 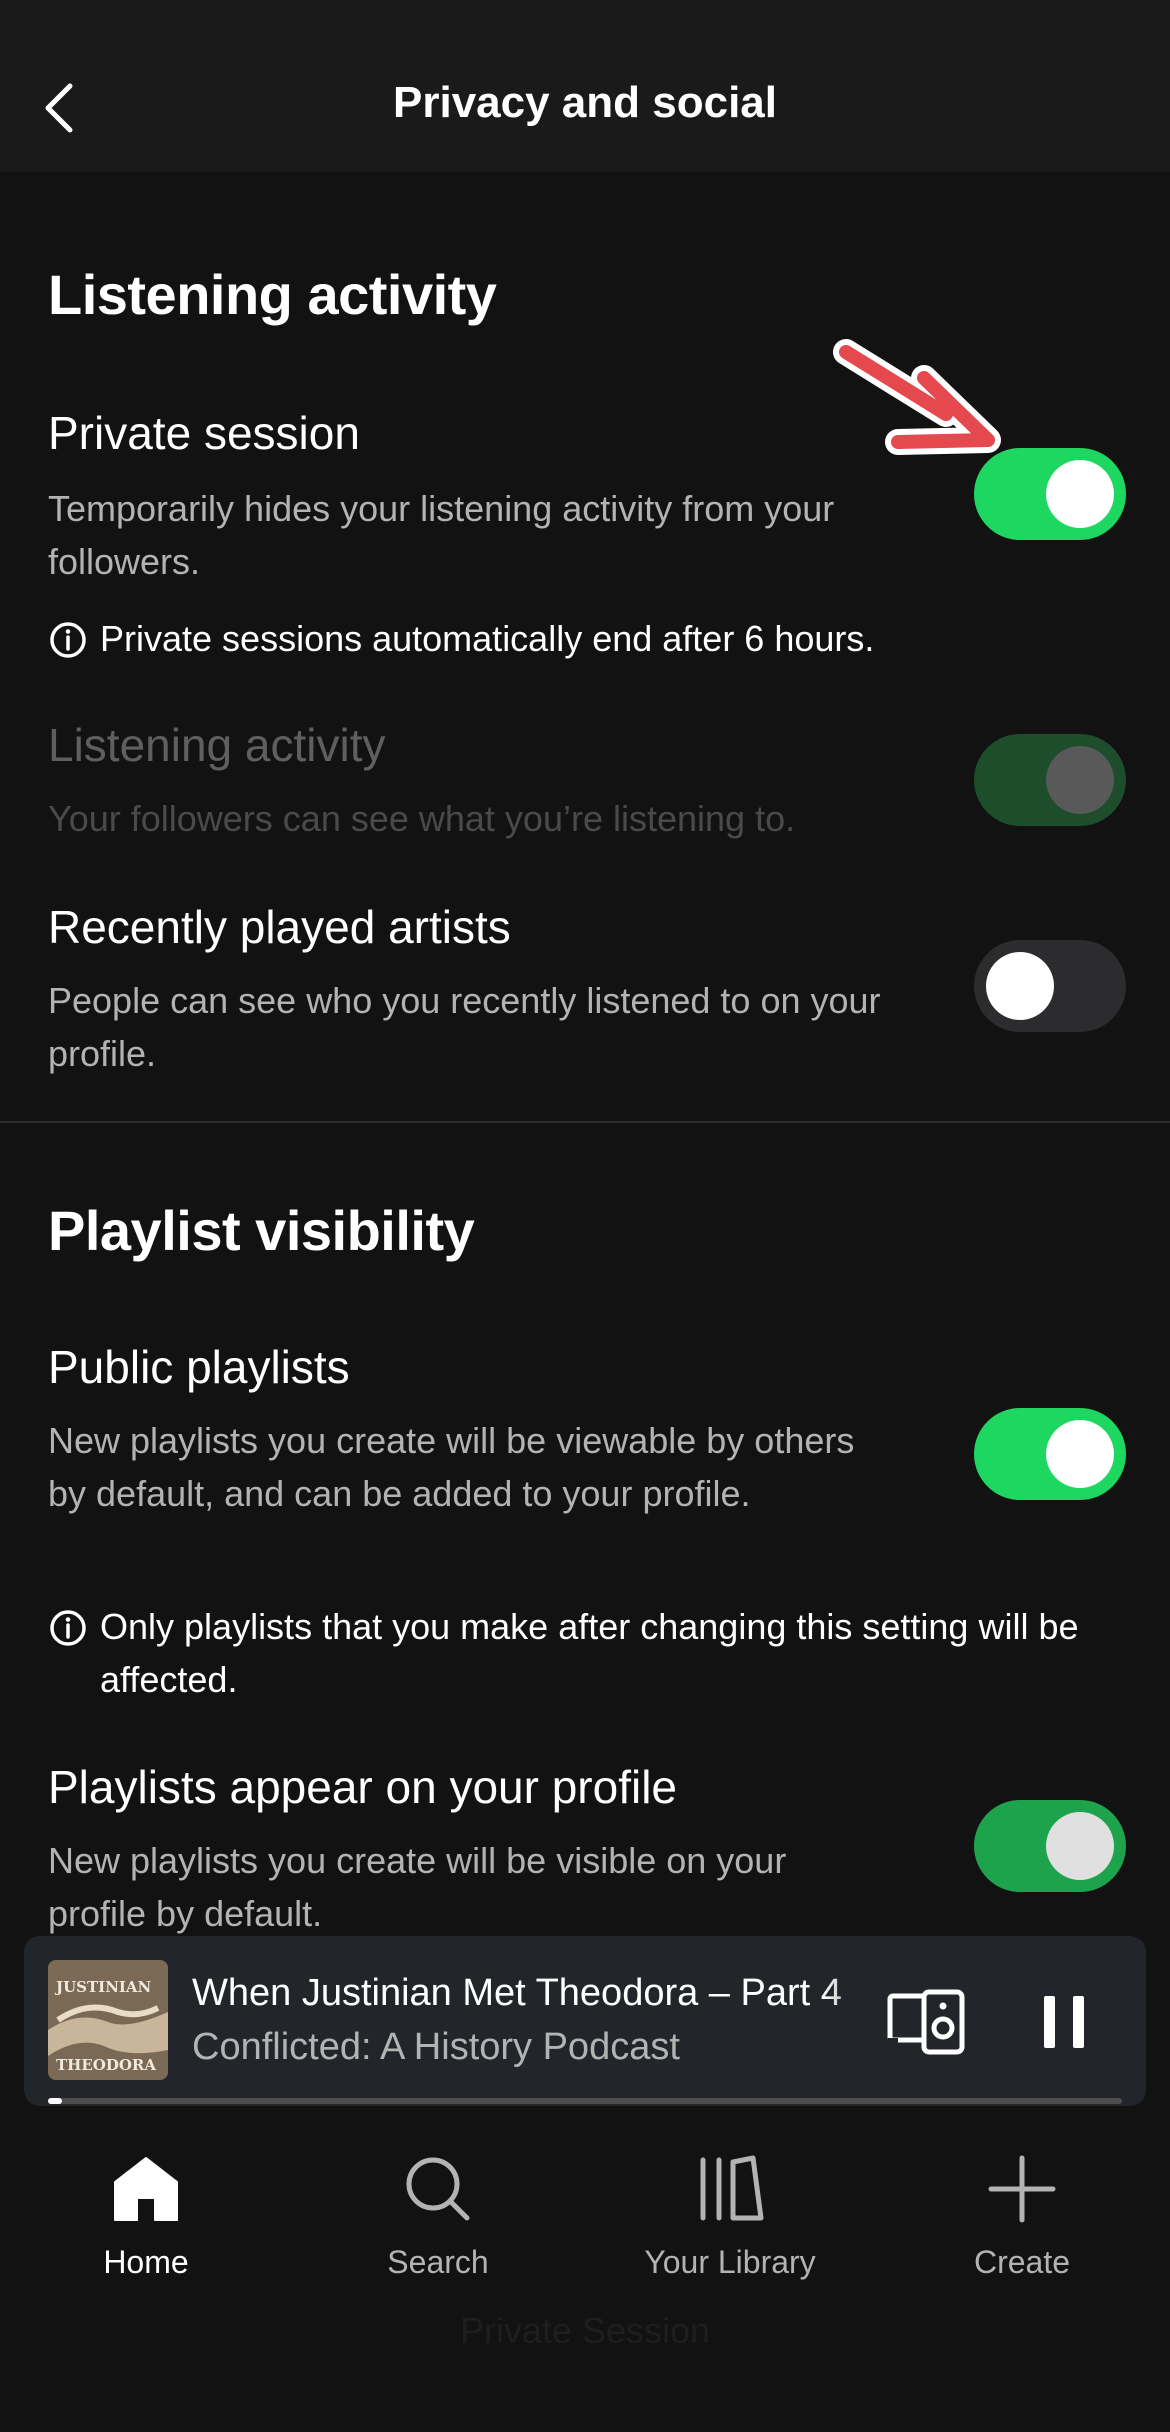 I want to click on bottom-navigation: Home Search Your Library Create, so click(x=585, y=2269).